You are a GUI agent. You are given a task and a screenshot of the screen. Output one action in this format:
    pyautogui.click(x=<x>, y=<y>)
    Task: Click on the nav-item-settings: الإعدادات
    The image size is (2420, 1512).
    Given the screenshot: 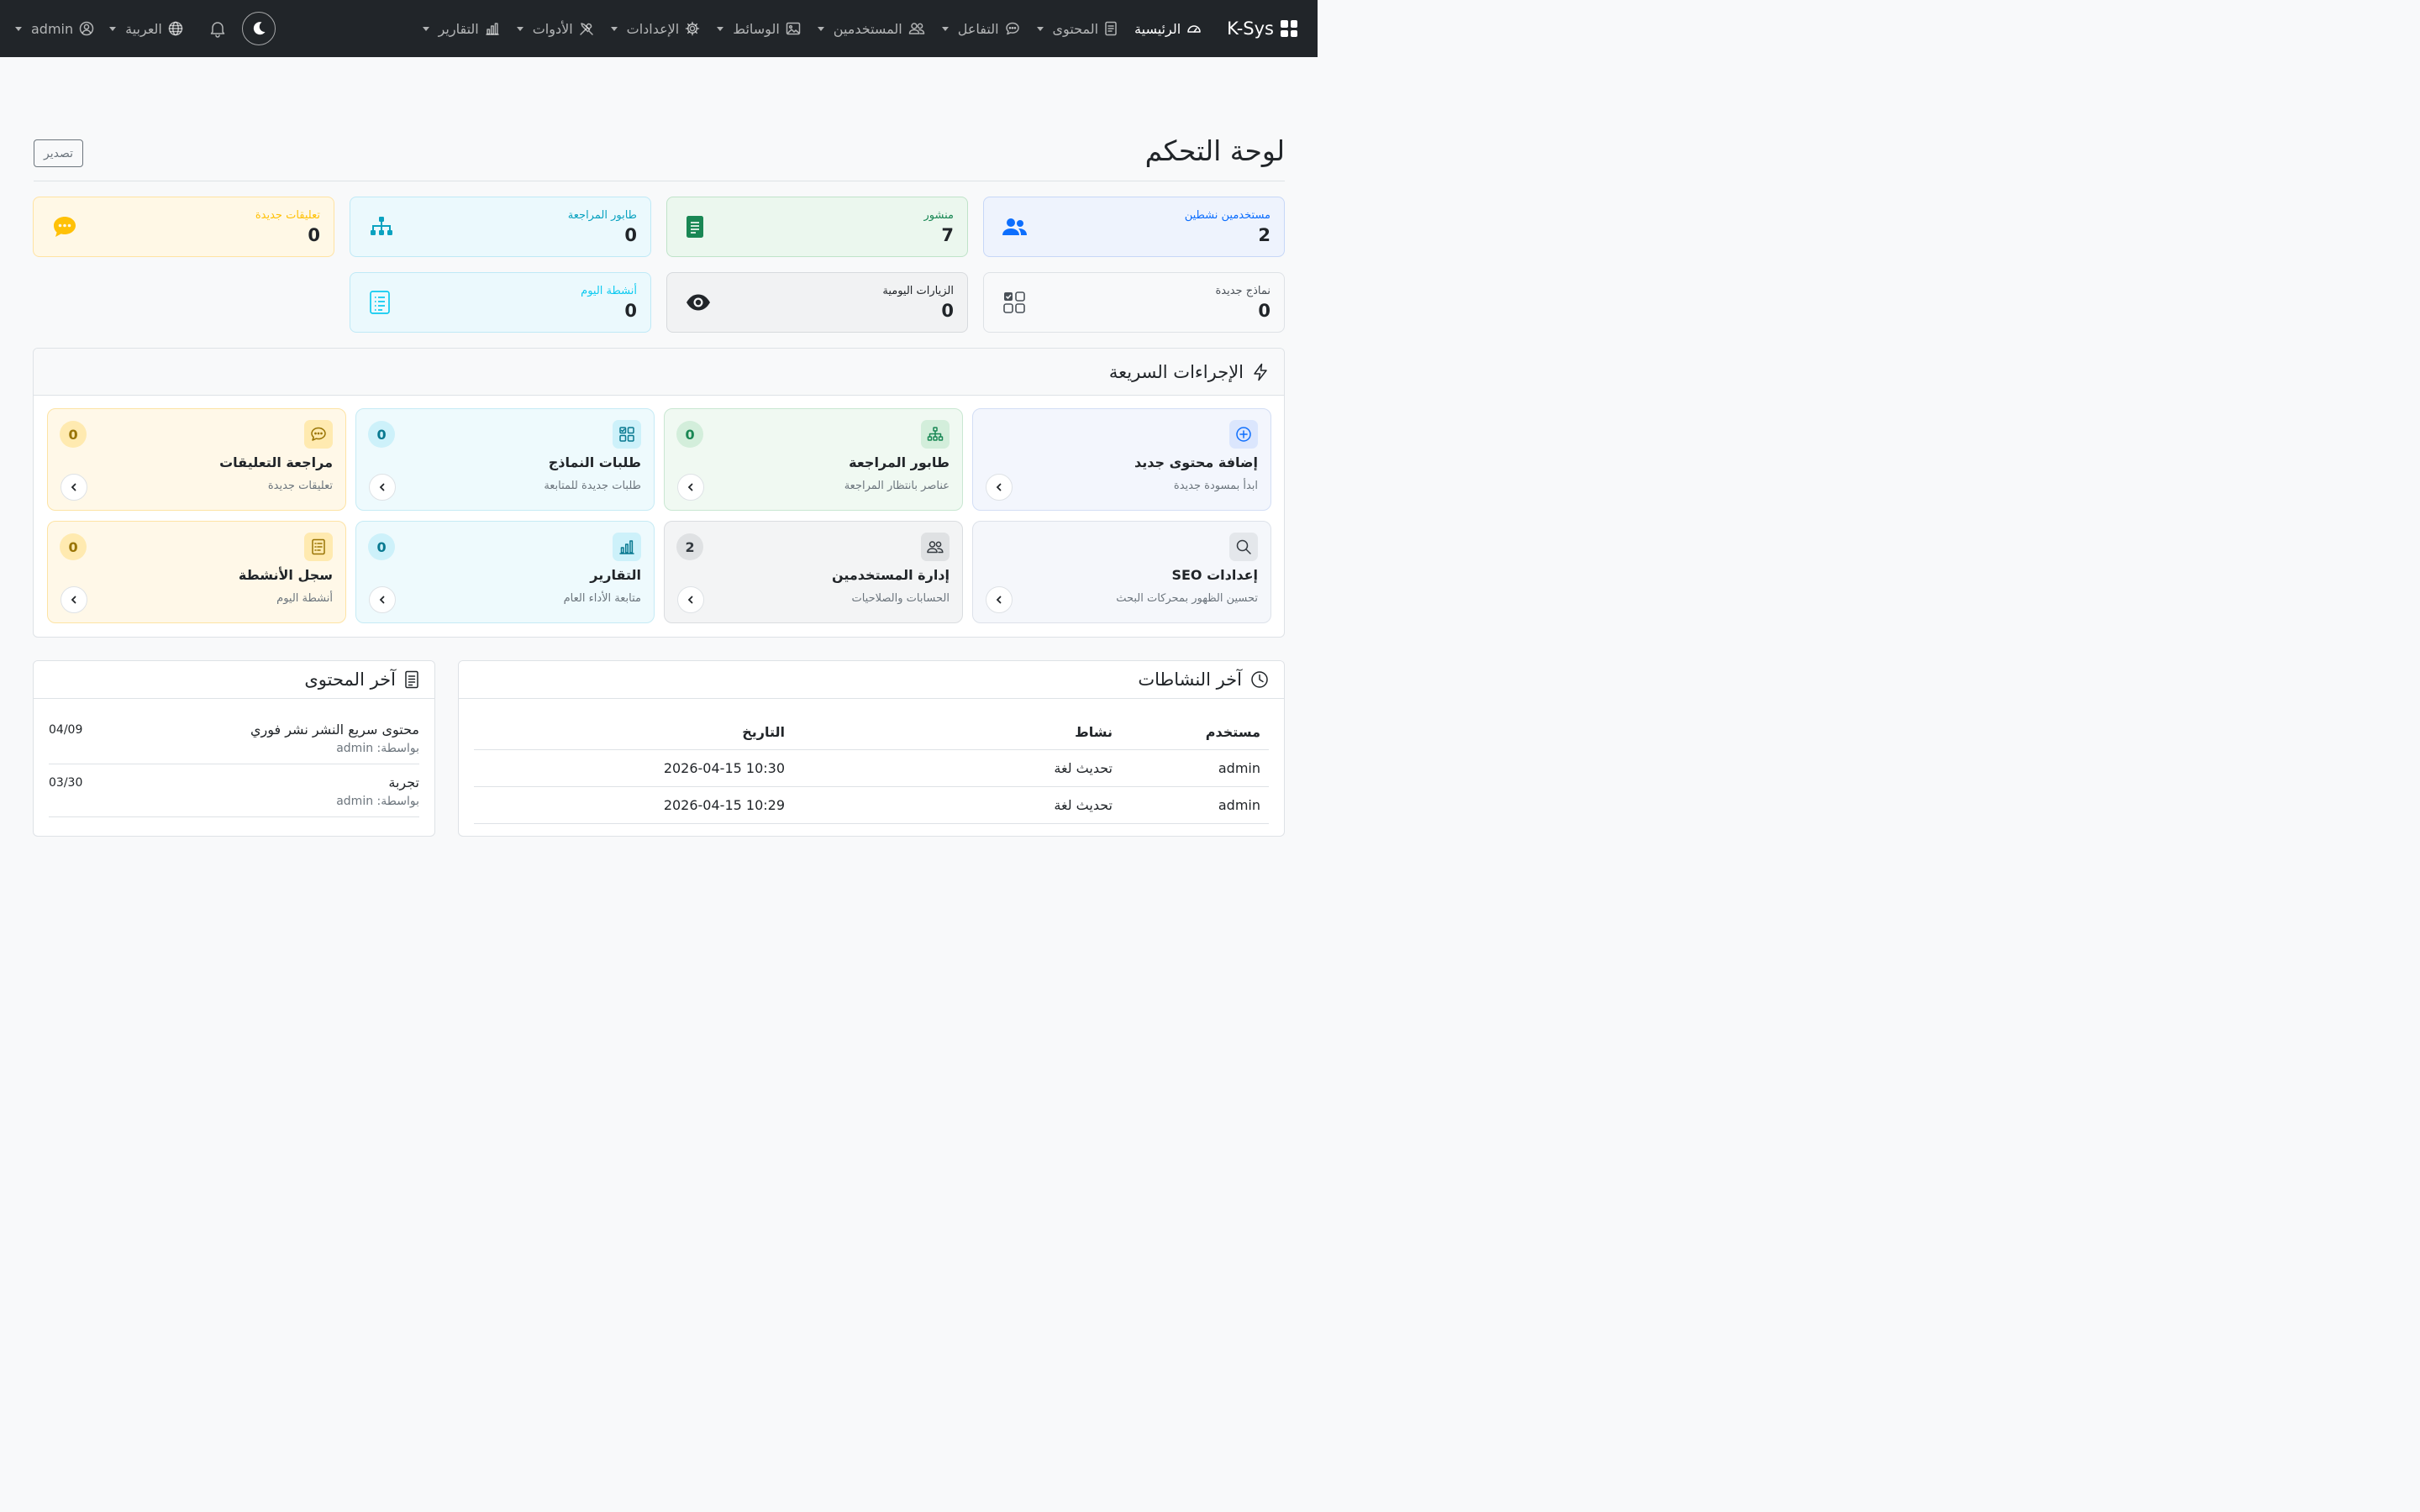 What is the action you would take?
    pyautogui.click(x=656, y=29)
    